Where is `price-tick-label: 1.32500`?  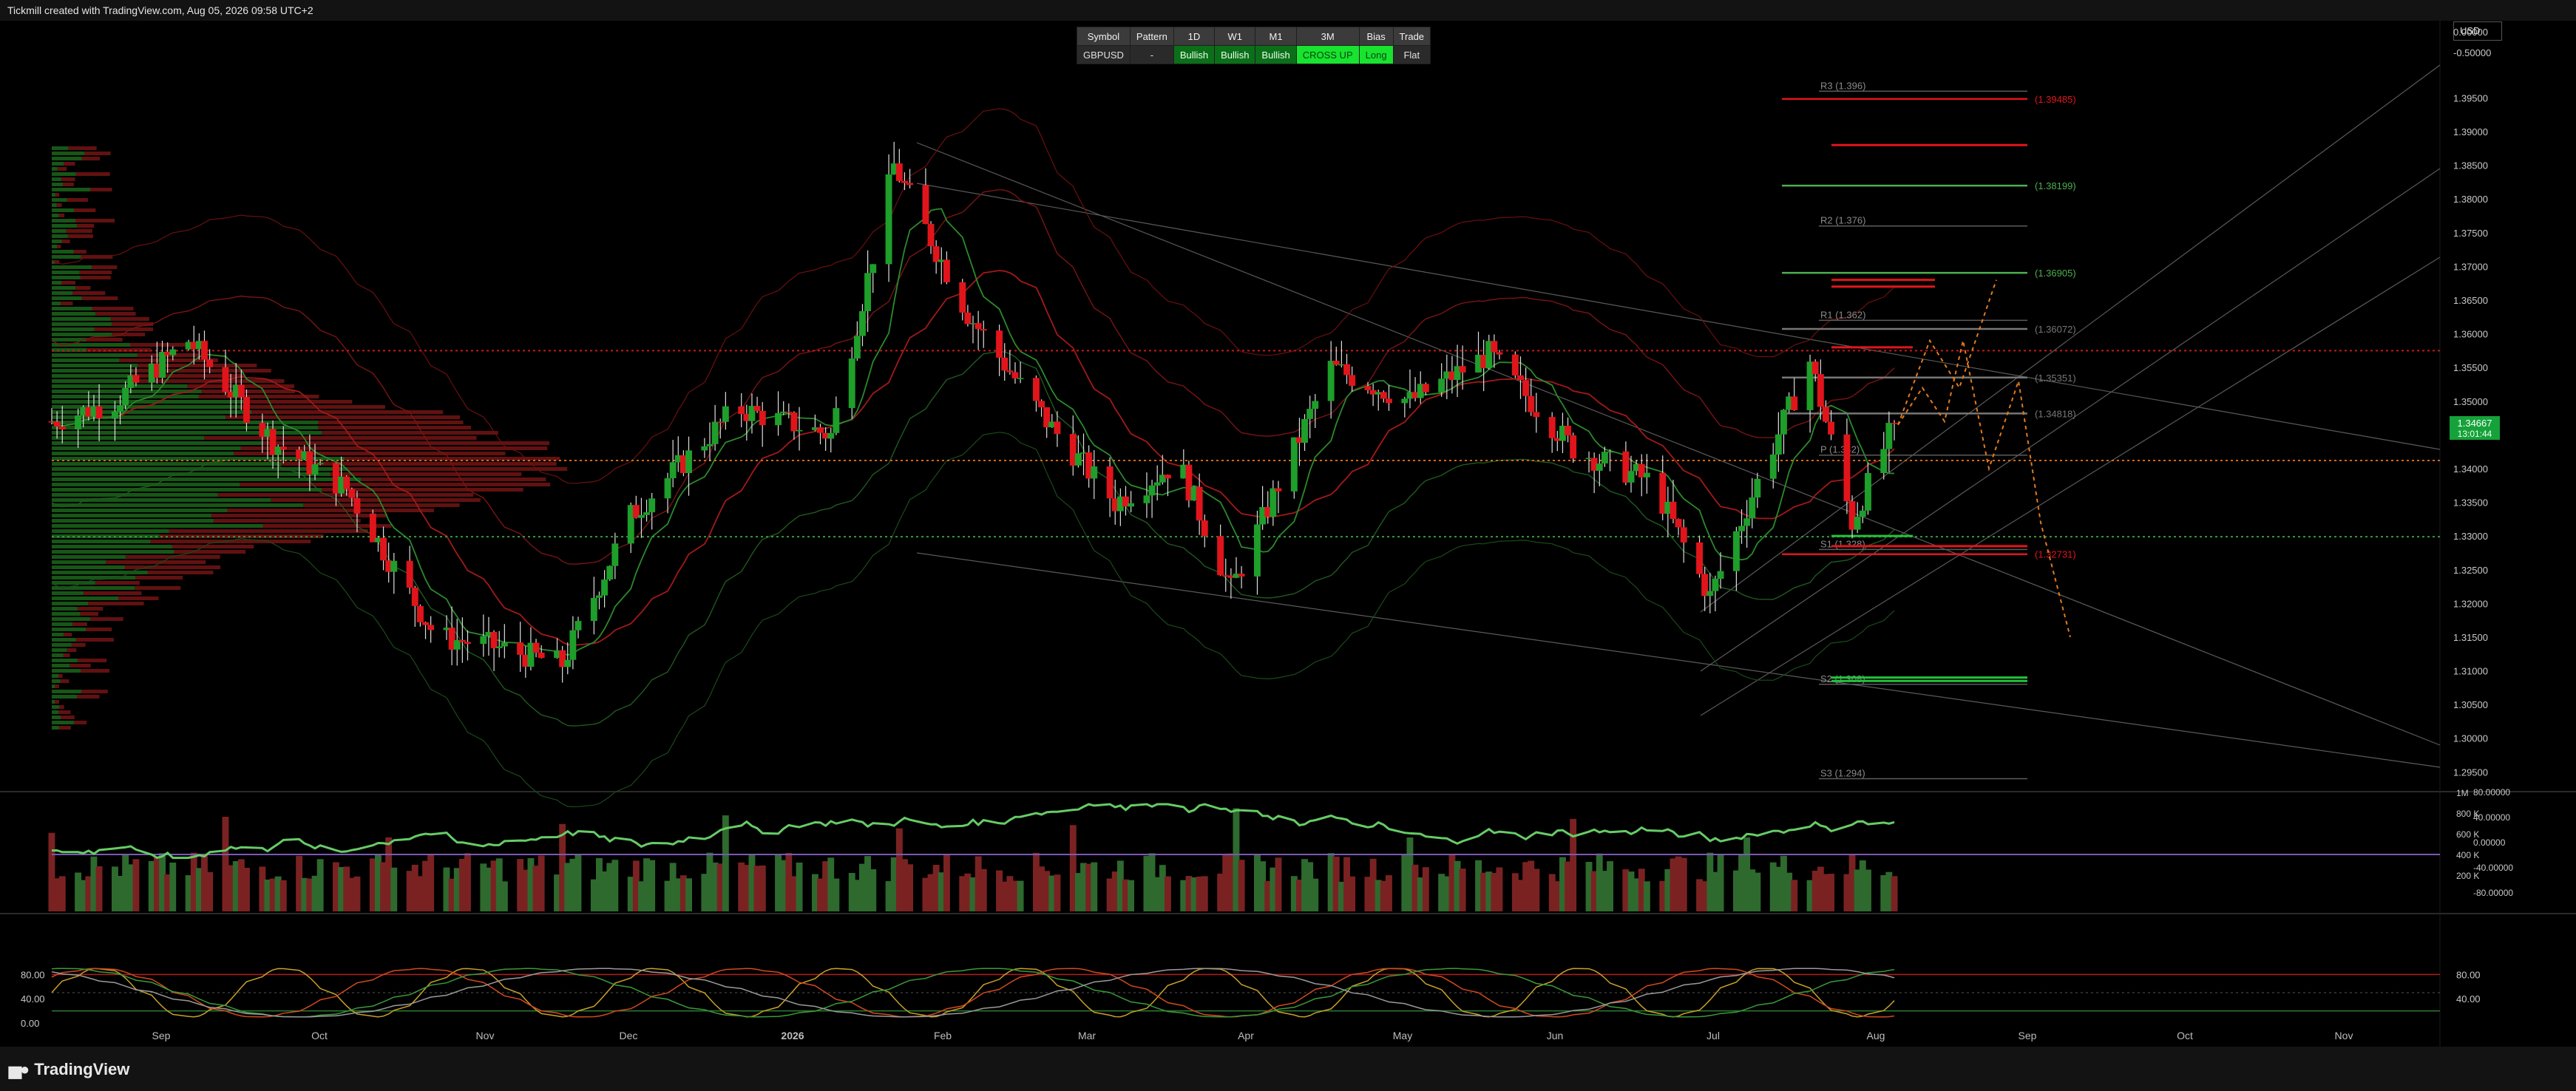
price-tick-label: 1.32500 is located at coordinates (2470, 571).